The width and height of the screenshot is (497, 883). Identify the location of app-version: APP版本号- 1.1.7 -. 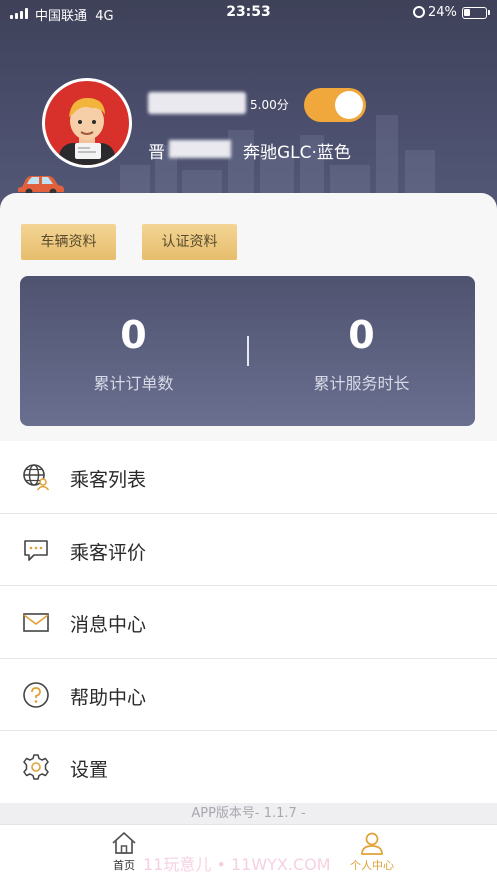
(248, 814).